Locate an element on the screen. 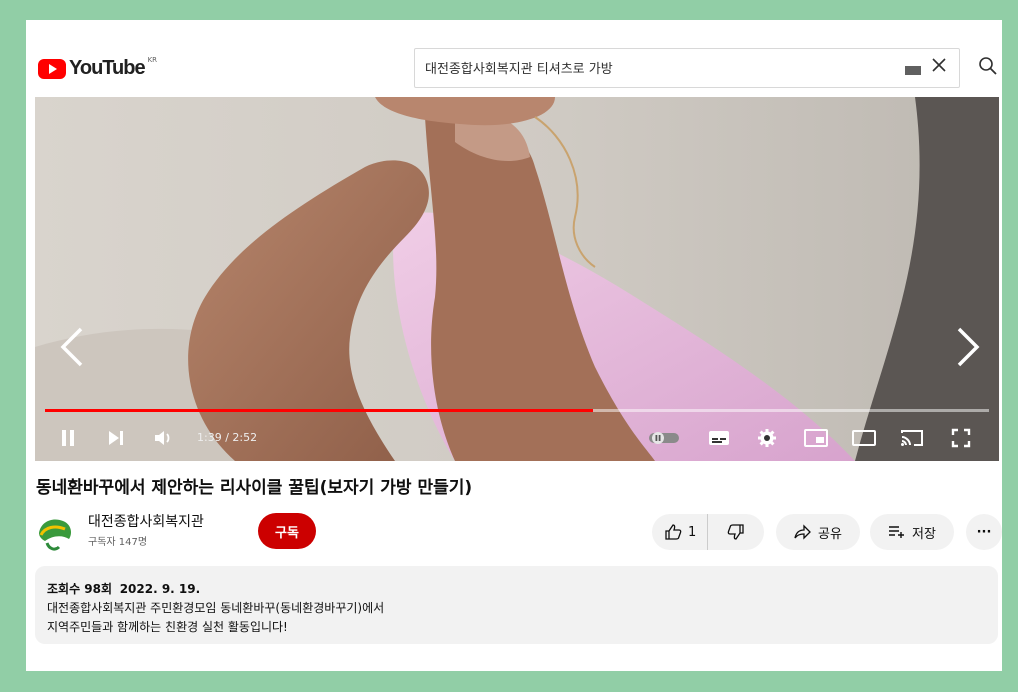 This screenshot has height=692, width=1018. next-icon is located at coordinates (116, 438).